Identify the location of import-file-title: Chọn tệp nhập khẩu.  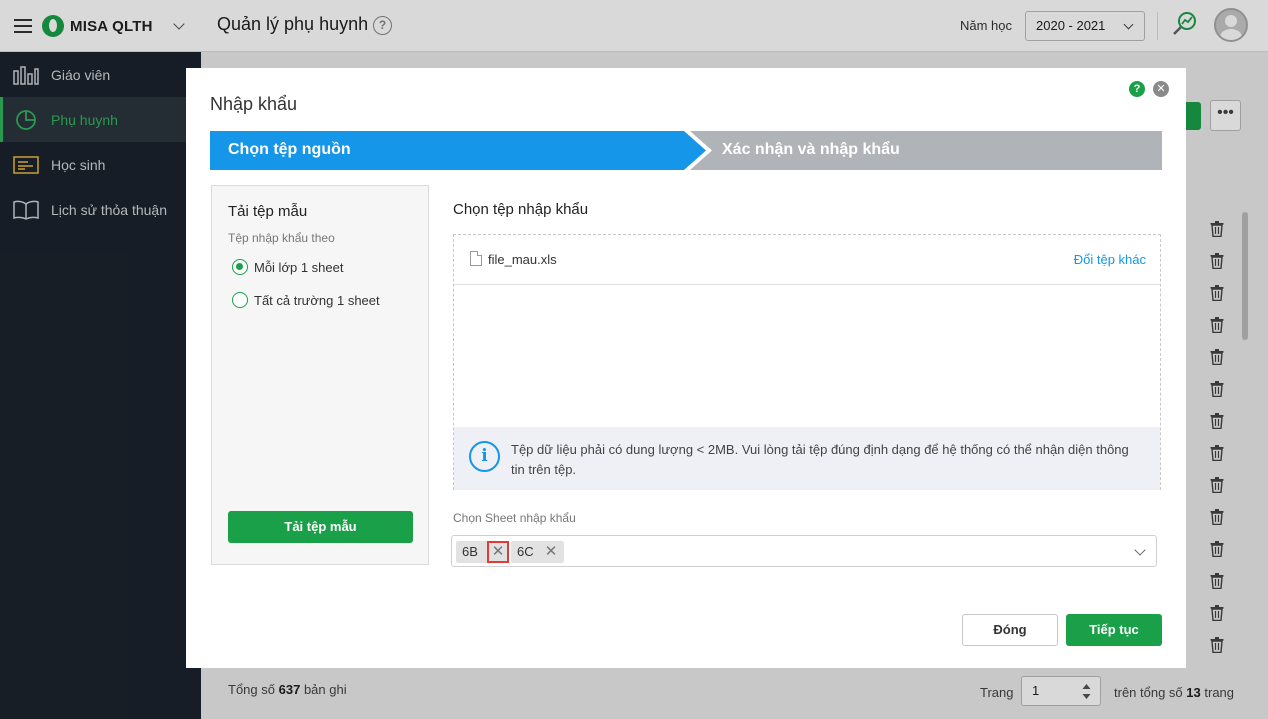
(521, 209).